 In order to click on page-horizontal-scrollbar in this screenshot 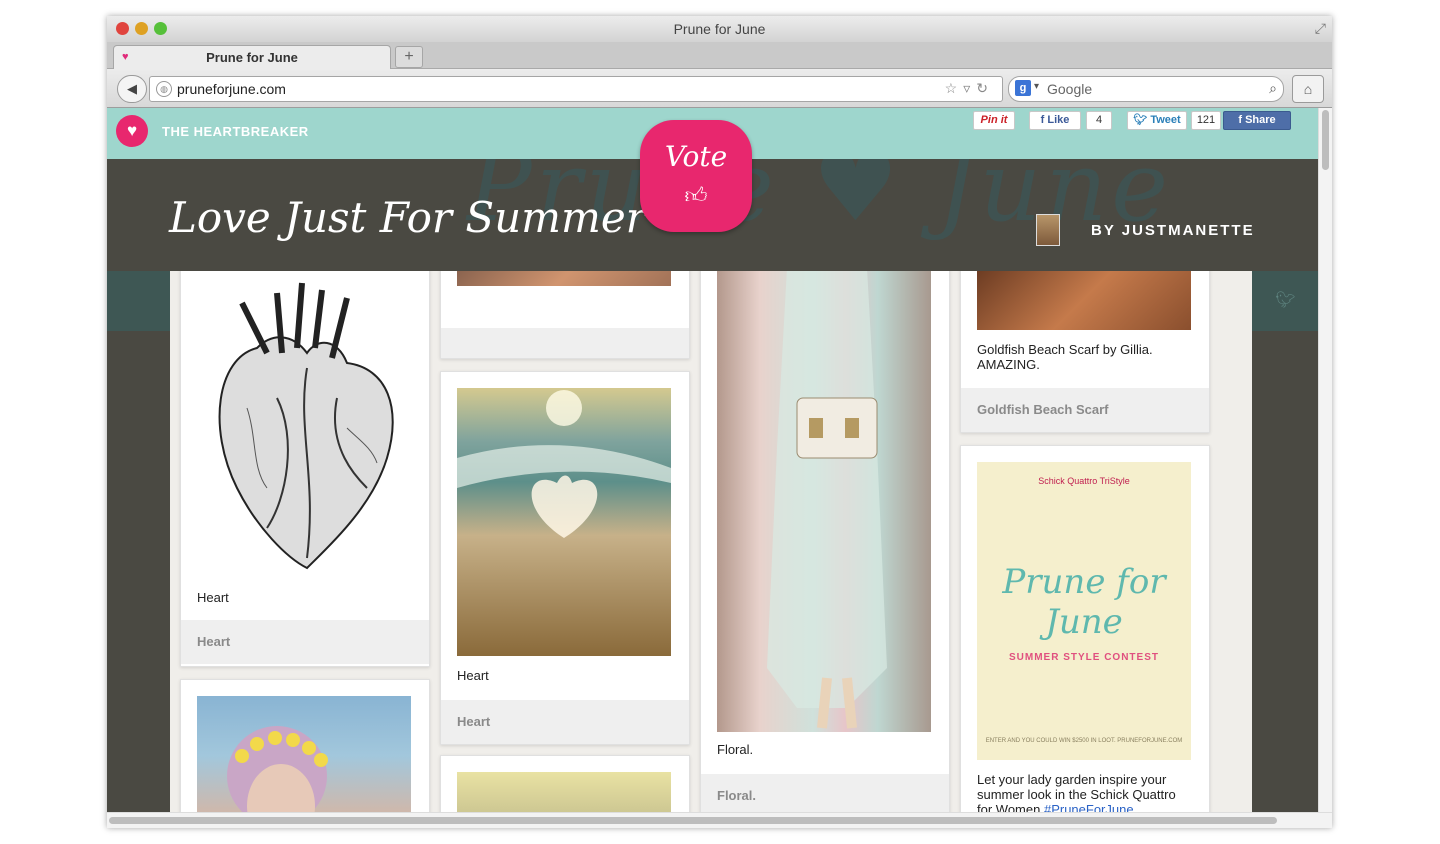, I will do `click(719, 820)`.